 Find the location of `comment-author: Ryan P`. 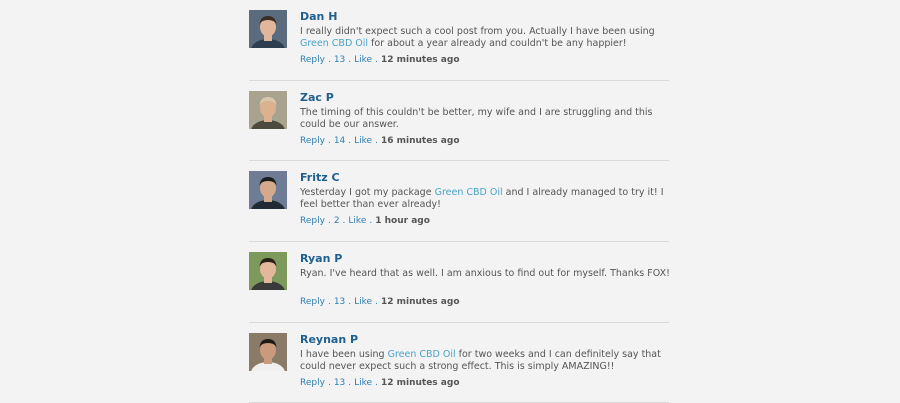

comment-author: Ryan P is located at coordinates (485, 259).